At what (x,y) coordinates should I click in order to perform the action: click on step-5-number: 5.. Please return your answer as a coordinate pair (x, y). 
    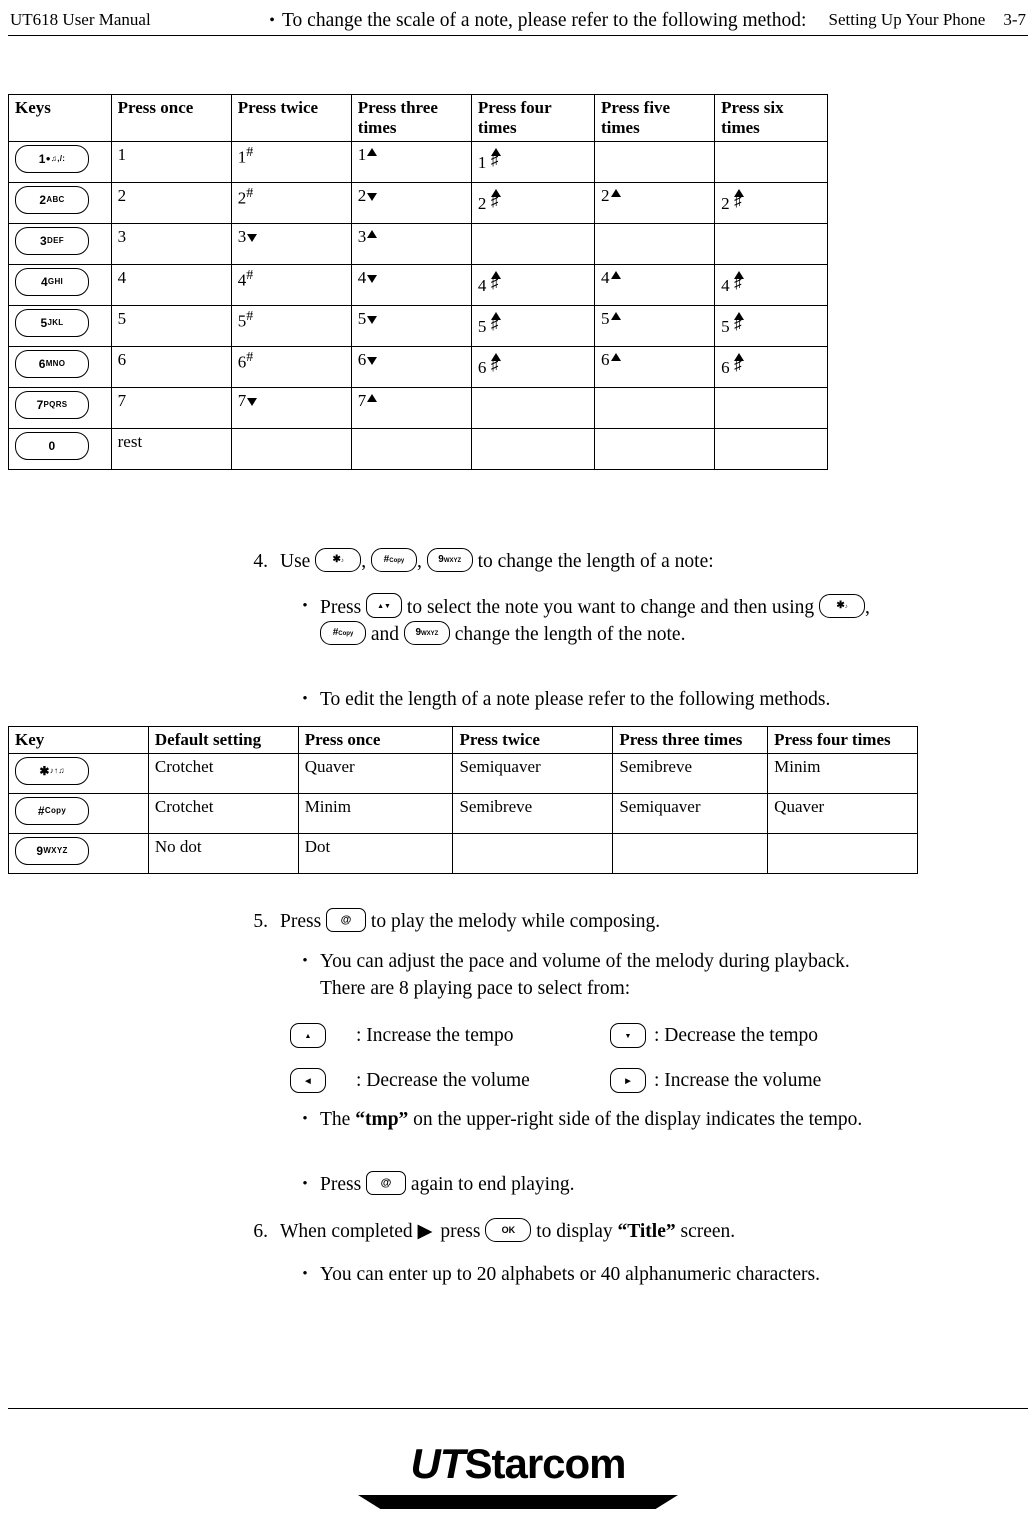
    Looking at the image, I should click on (260, 921).